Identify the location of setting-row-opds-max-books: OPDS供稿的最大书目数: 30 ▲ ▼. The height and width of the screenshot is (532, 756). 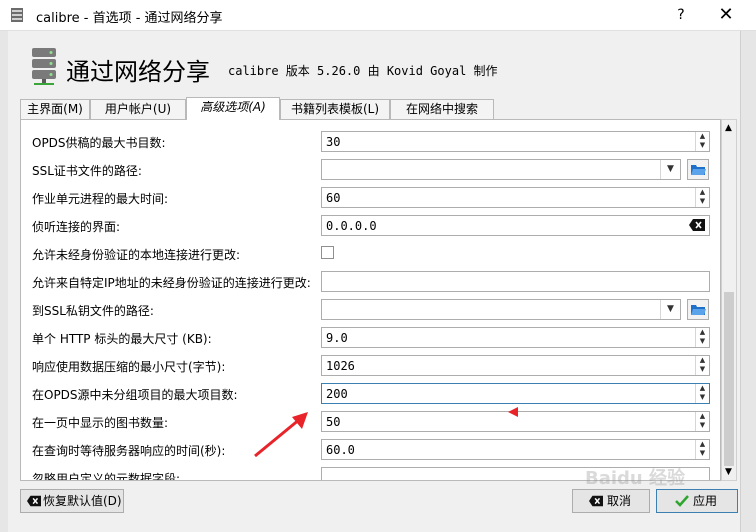
(370, 141).